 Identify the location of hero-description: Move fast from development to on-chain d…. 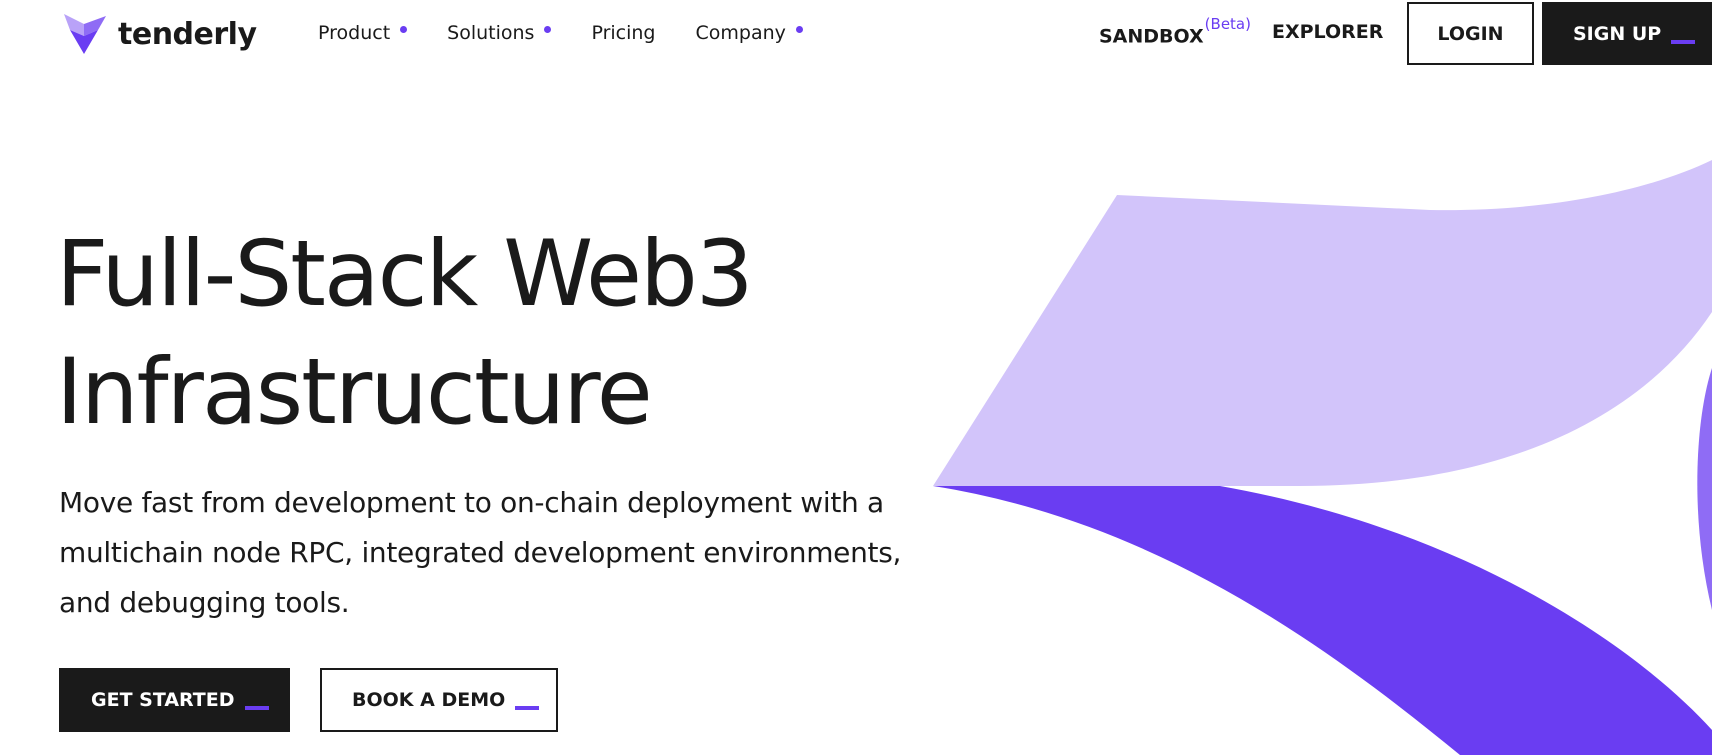
(499, 553).